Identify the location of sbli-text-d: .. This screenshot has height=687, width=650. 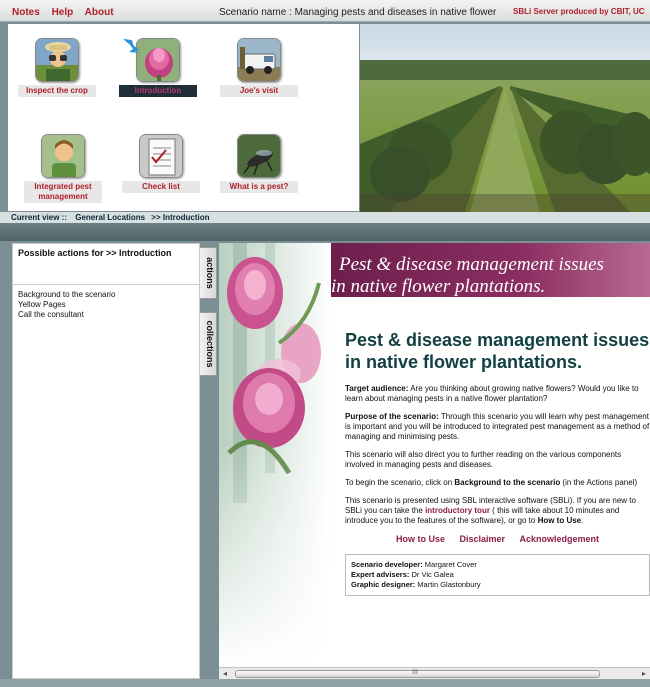
(582, 520).